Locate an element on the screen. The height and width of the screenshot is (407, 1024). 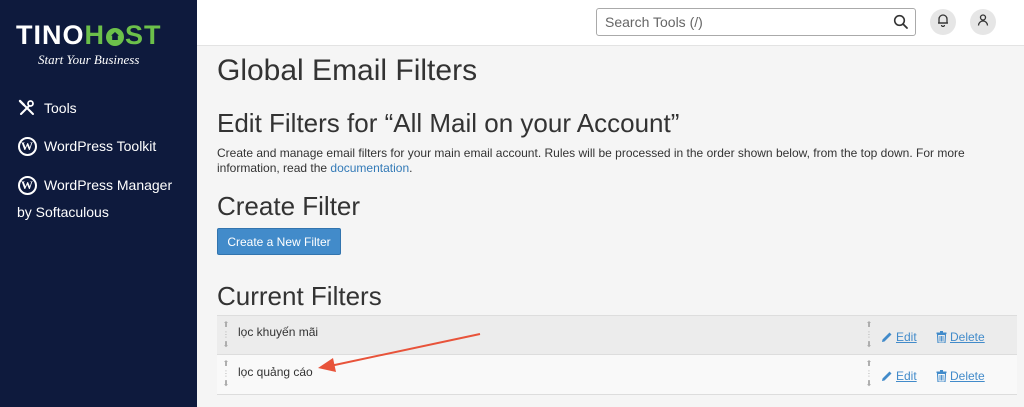
current-filters-heading: Current Filters is located at coordinates (299, 296).